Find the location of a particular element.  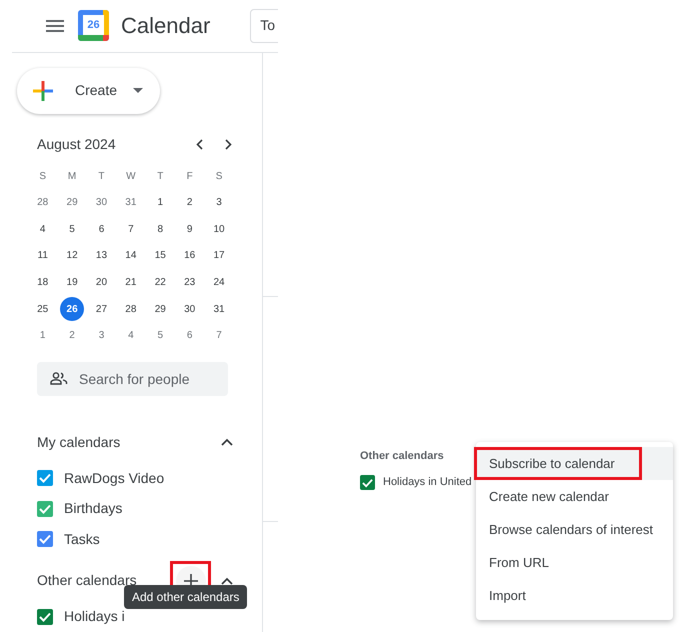

day-cell: 9 is located at coordinates (189, 229).